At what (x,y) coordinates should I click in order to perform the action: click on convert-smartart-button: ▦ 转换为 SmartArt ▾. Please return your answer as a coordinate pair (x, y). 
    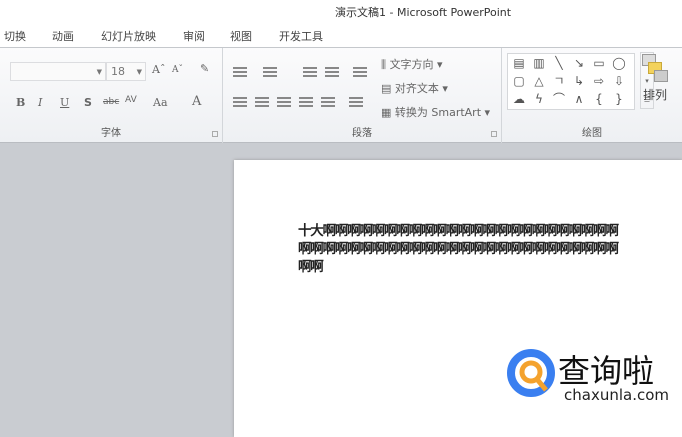
    Looking at the image, I should click on (435, 112).